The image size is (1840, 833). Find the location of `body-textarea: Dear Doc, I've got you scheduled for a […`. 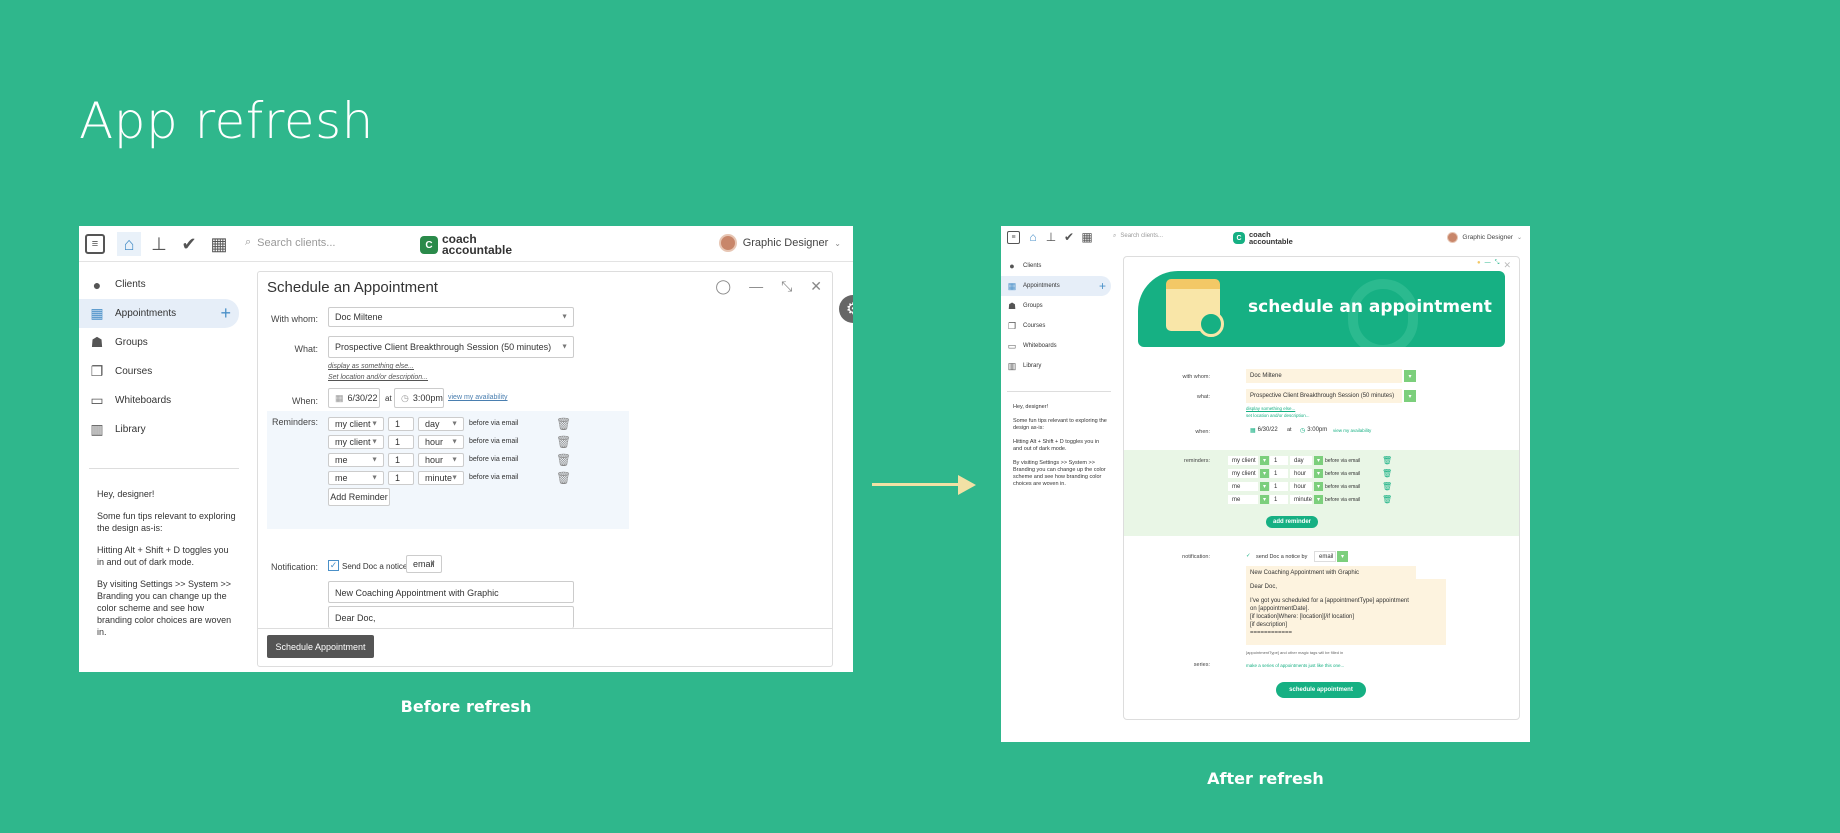

body-textarea: Dear Doc, I've got you scheduled for a [… is located at coordinates (1346, 612).